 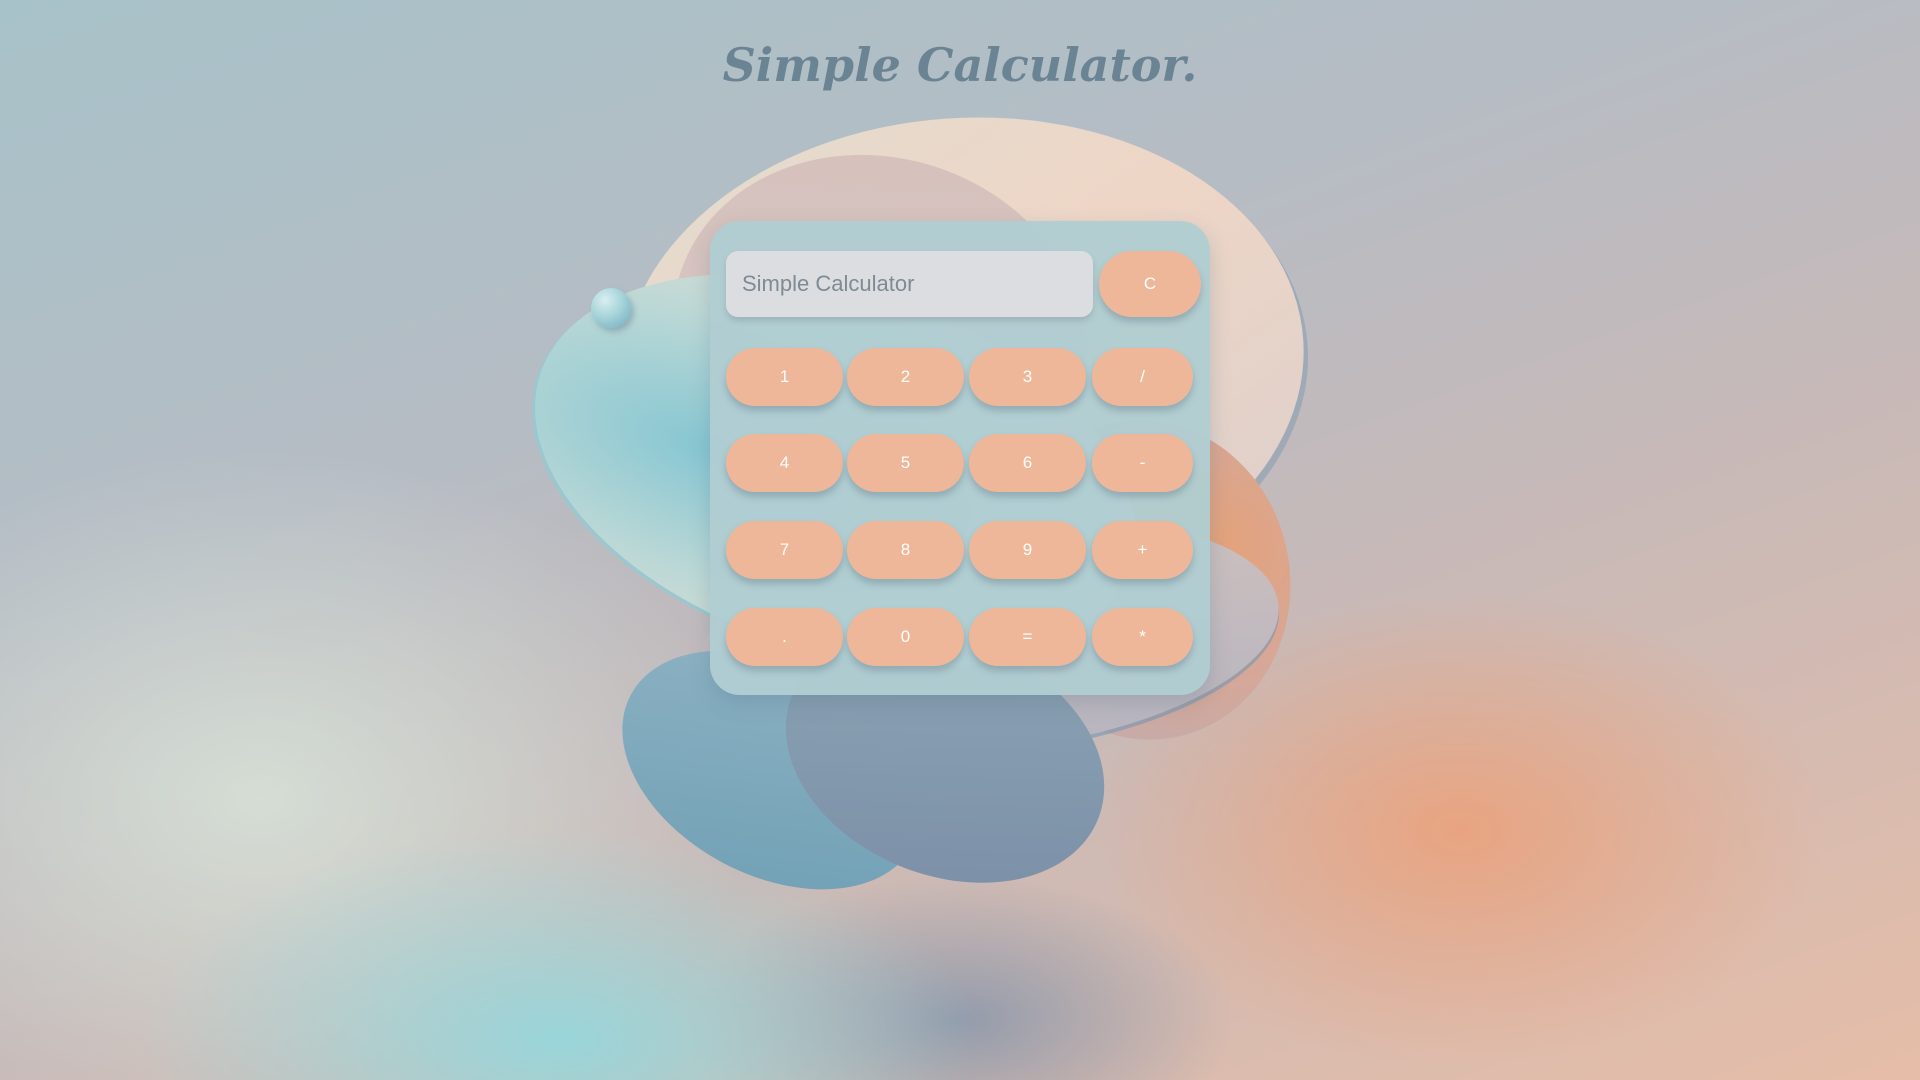 What do you see at coordinates (1142, 463) in the screenshot?
I see `subtract-button: -` at bounding box center [1142, 463].